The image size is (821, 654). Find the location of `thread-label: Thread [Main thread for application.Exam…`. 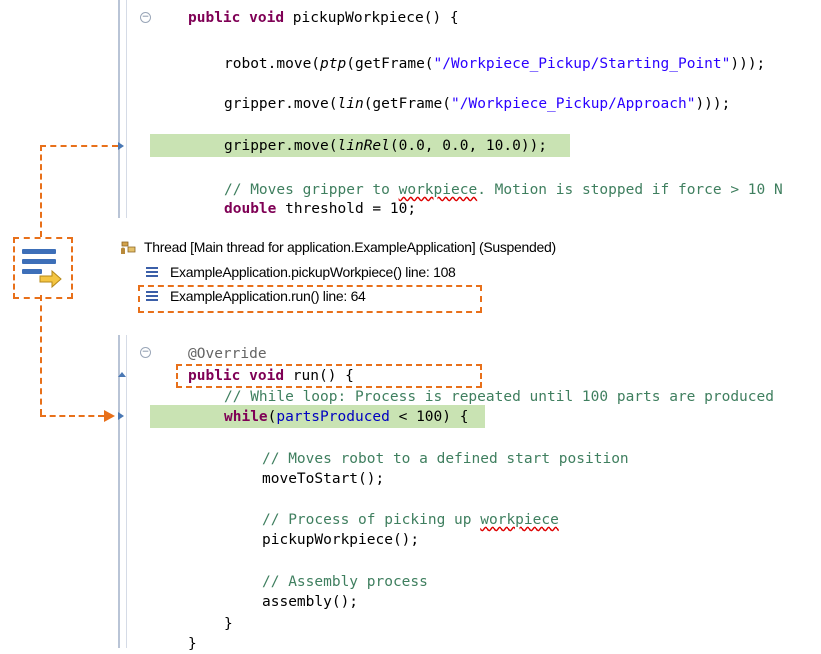

thread-label: Thread [Main thread for application.Exam… is located at coordinates (350, 247).